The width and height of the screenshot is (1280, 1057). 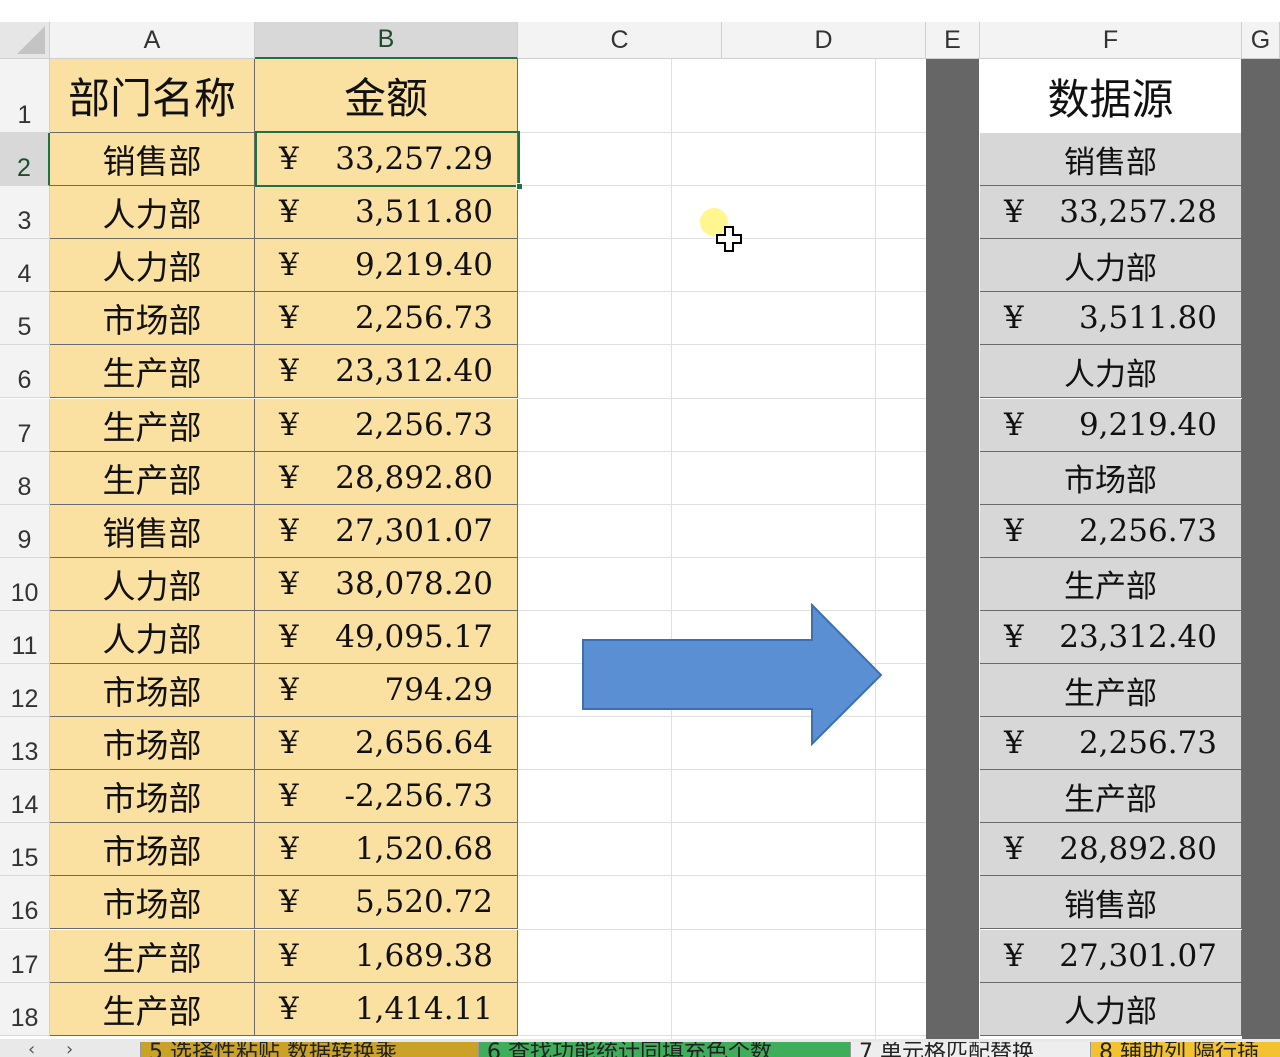 I want to click on column-header-d: D, so click(x=824, y=40).